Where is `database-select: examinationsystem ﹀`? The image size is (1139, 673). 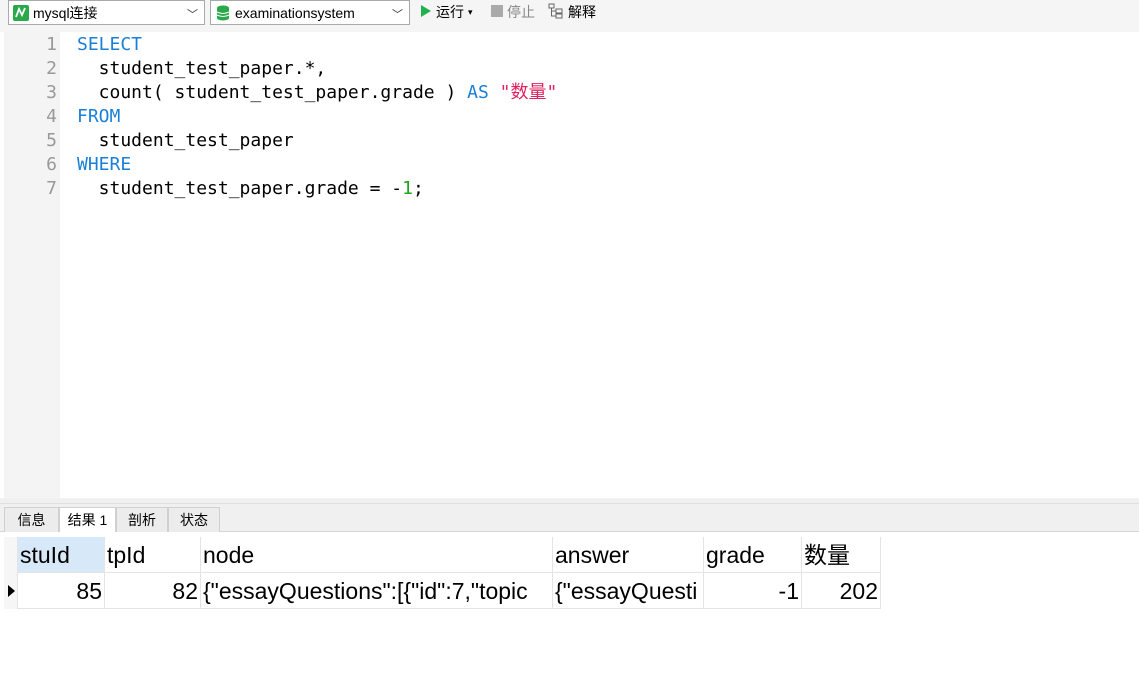 database-select: examinationsystem ﹀ is located at coordinates (310, 12).